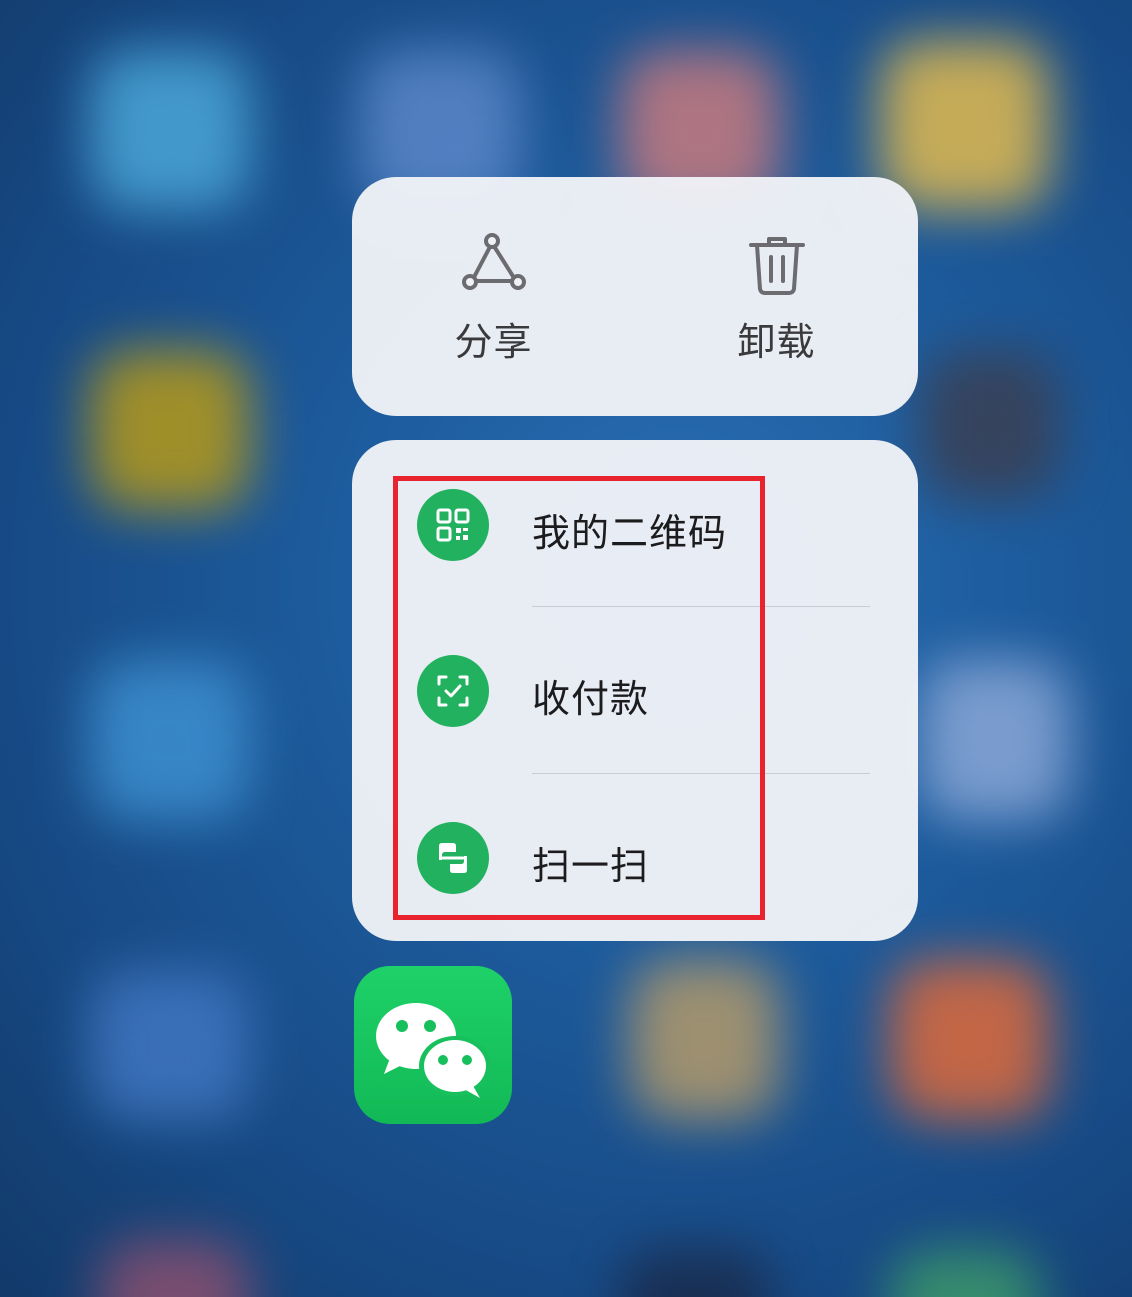 This screenshot has height=1297, width=1132. I want to click on uninstall-label: 卸载, so click(776, 342).